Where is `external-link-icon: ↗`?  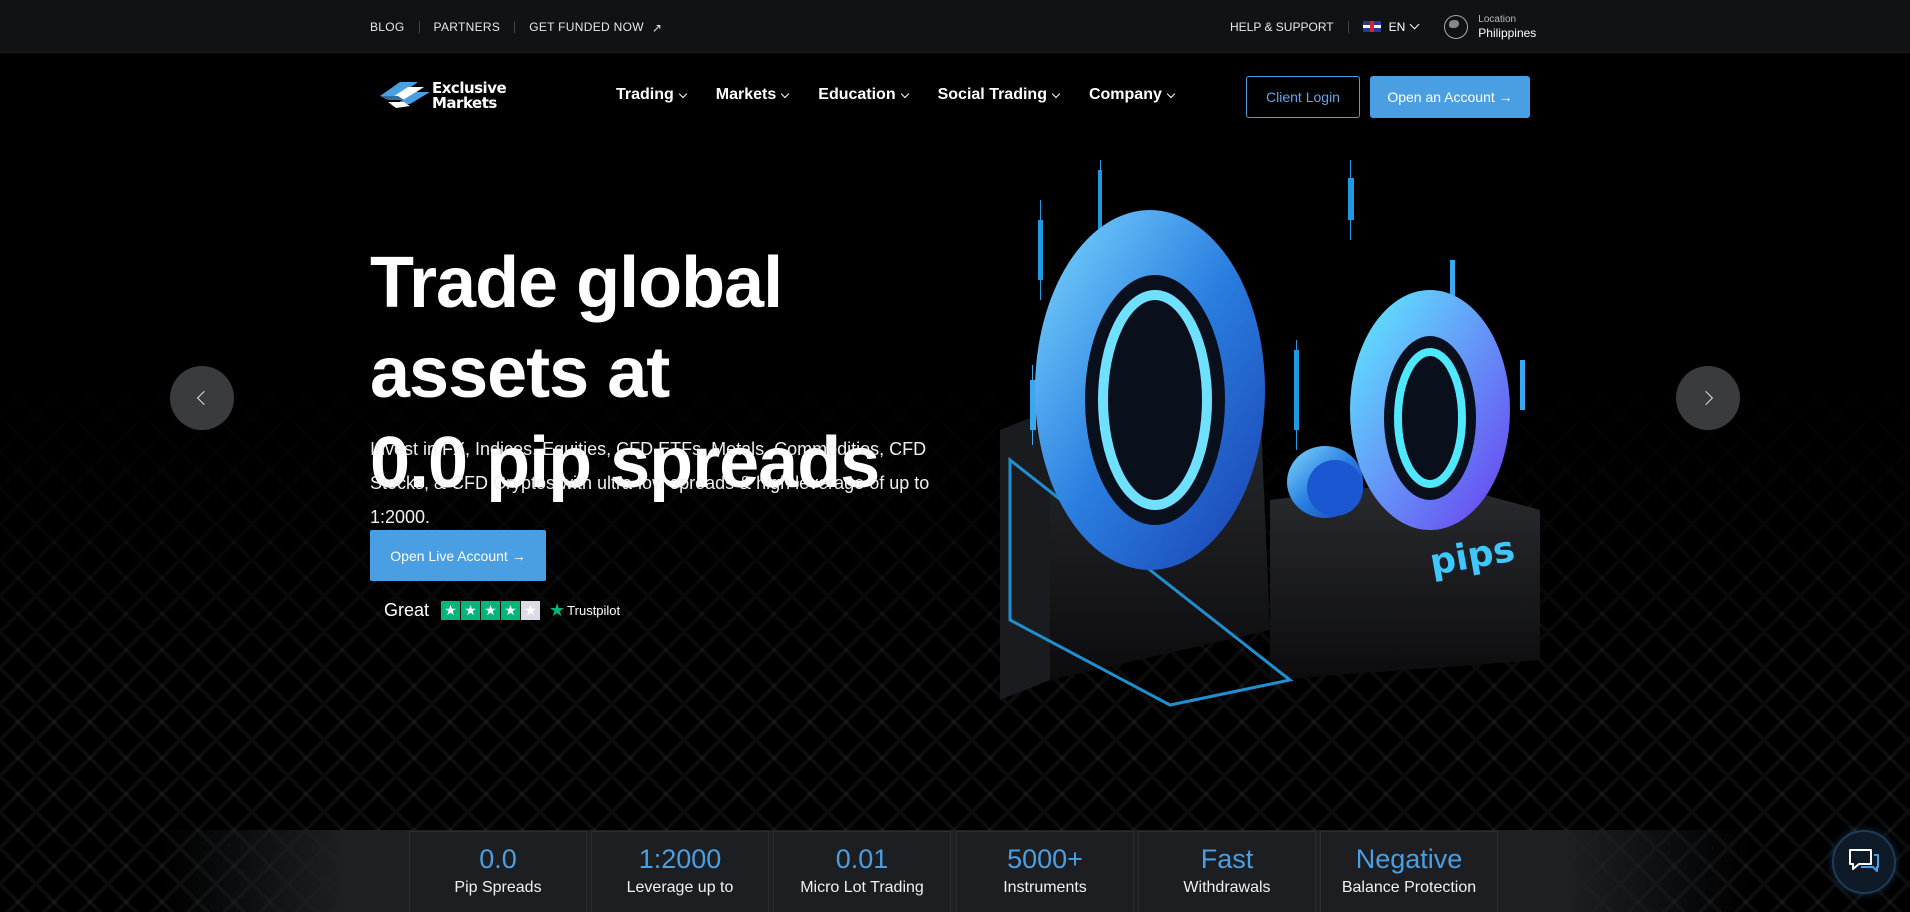 external-link-icon: ↗ is located at coordinates (657, 27).